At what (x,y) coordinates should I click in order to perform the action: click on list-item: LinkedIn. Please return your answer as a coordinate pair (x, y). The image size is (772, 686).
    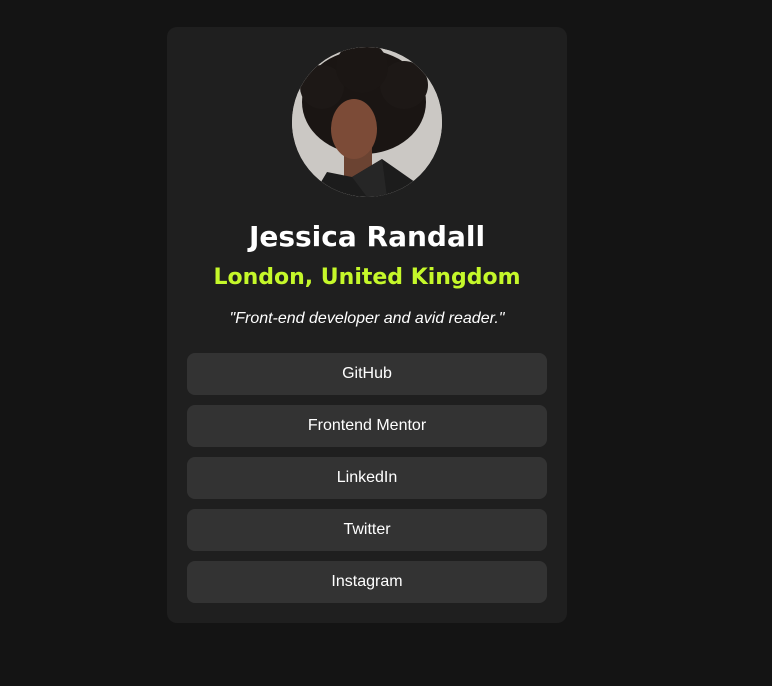
    Looking at the image, I should click on (367, 478).